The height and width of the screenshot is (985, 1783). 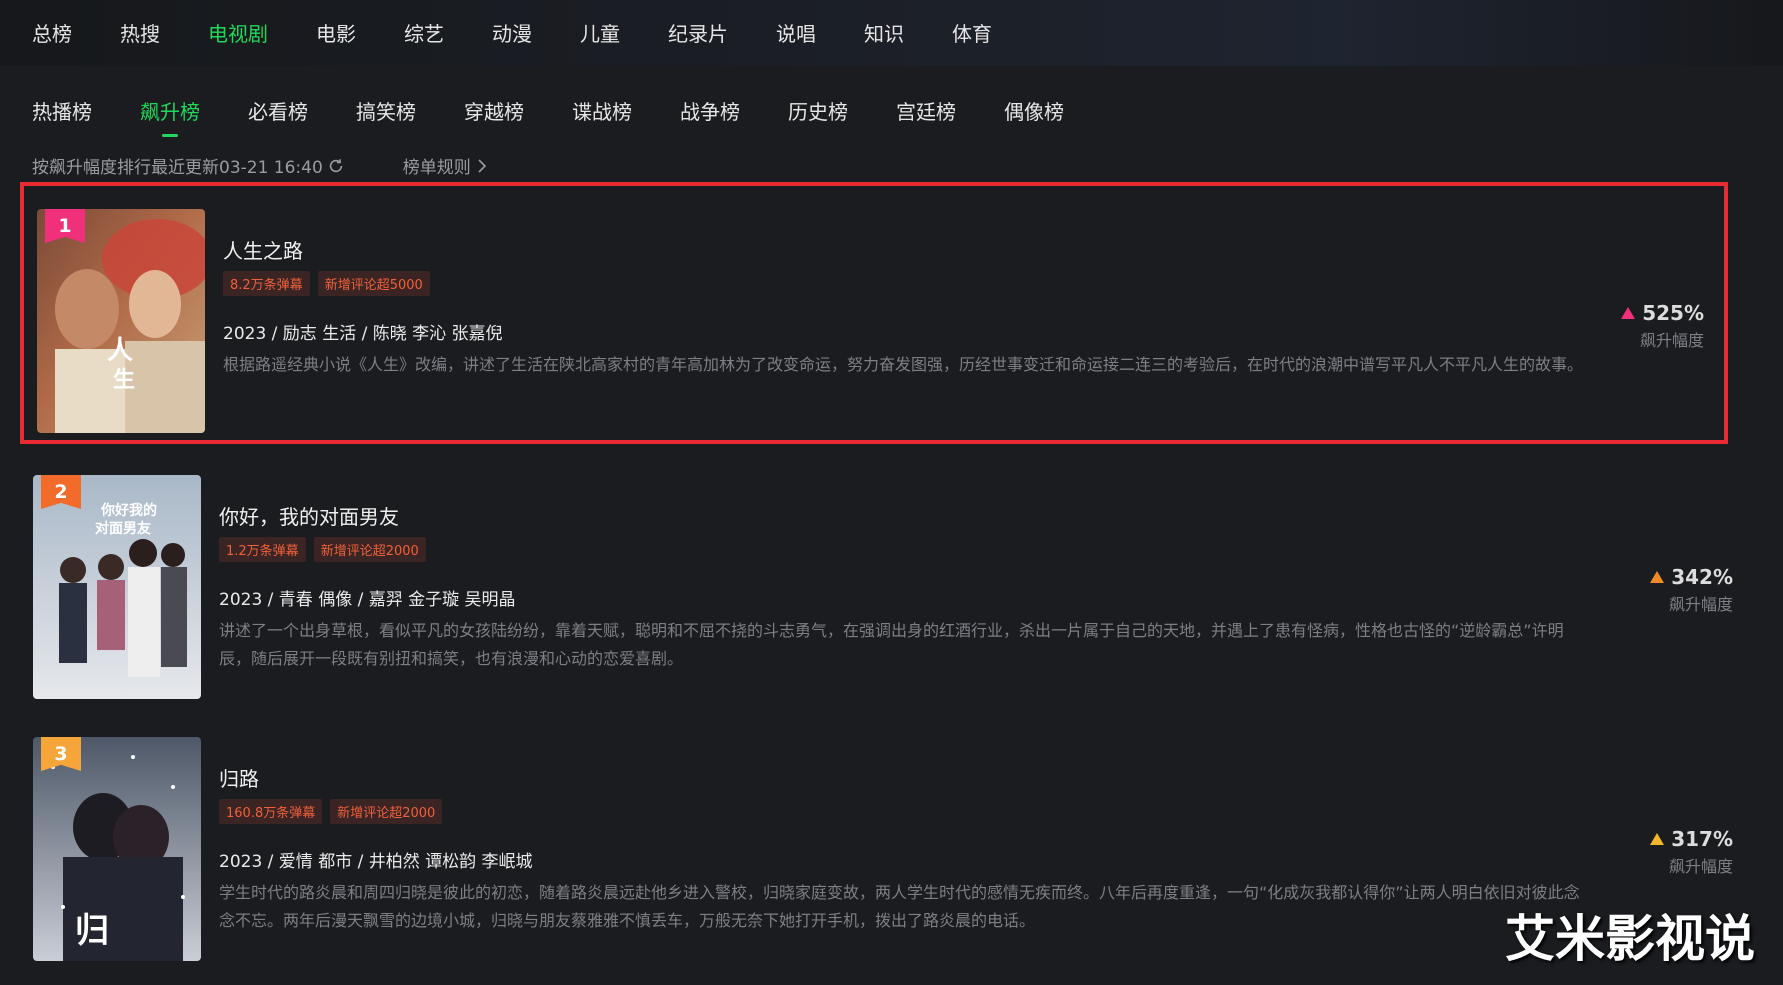 I want to click on growth-indicator: 317% 飙升幅度, so click(x=1691, y=852).